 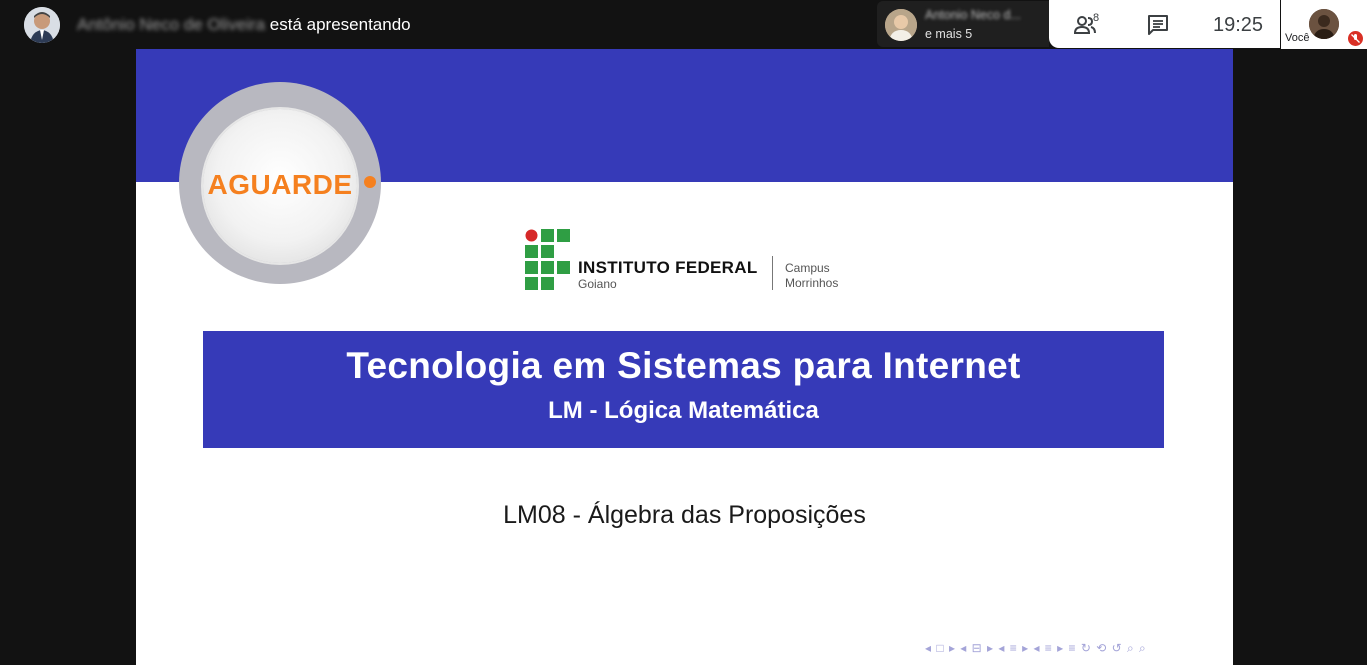 I want to click on participant-tile: Antonio Neco d... e mais 5, so click(x=963, y=24).